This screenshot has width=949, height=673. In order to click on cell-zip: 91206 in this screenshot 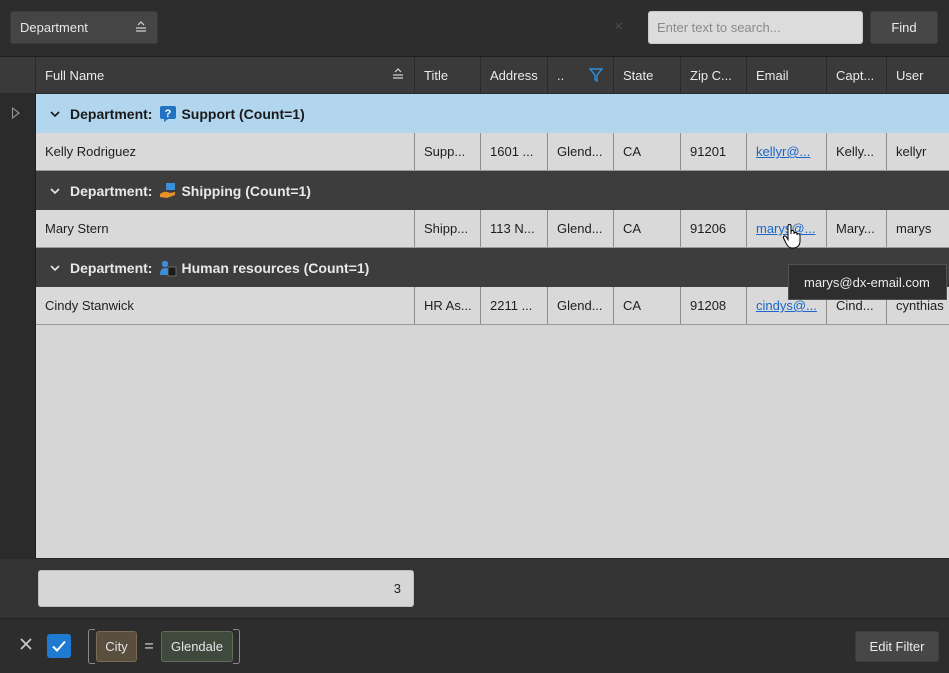, I will do `click(714, 228)`.